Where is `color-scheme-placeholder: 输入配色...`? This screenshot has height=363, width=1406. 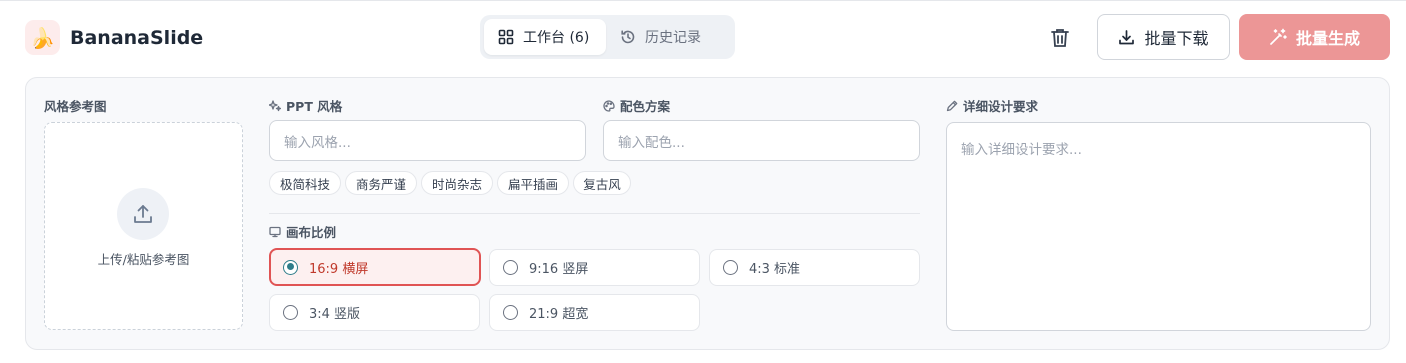
color-scheme-placeholder: 输入配色... is located at coordinates (651, 142).